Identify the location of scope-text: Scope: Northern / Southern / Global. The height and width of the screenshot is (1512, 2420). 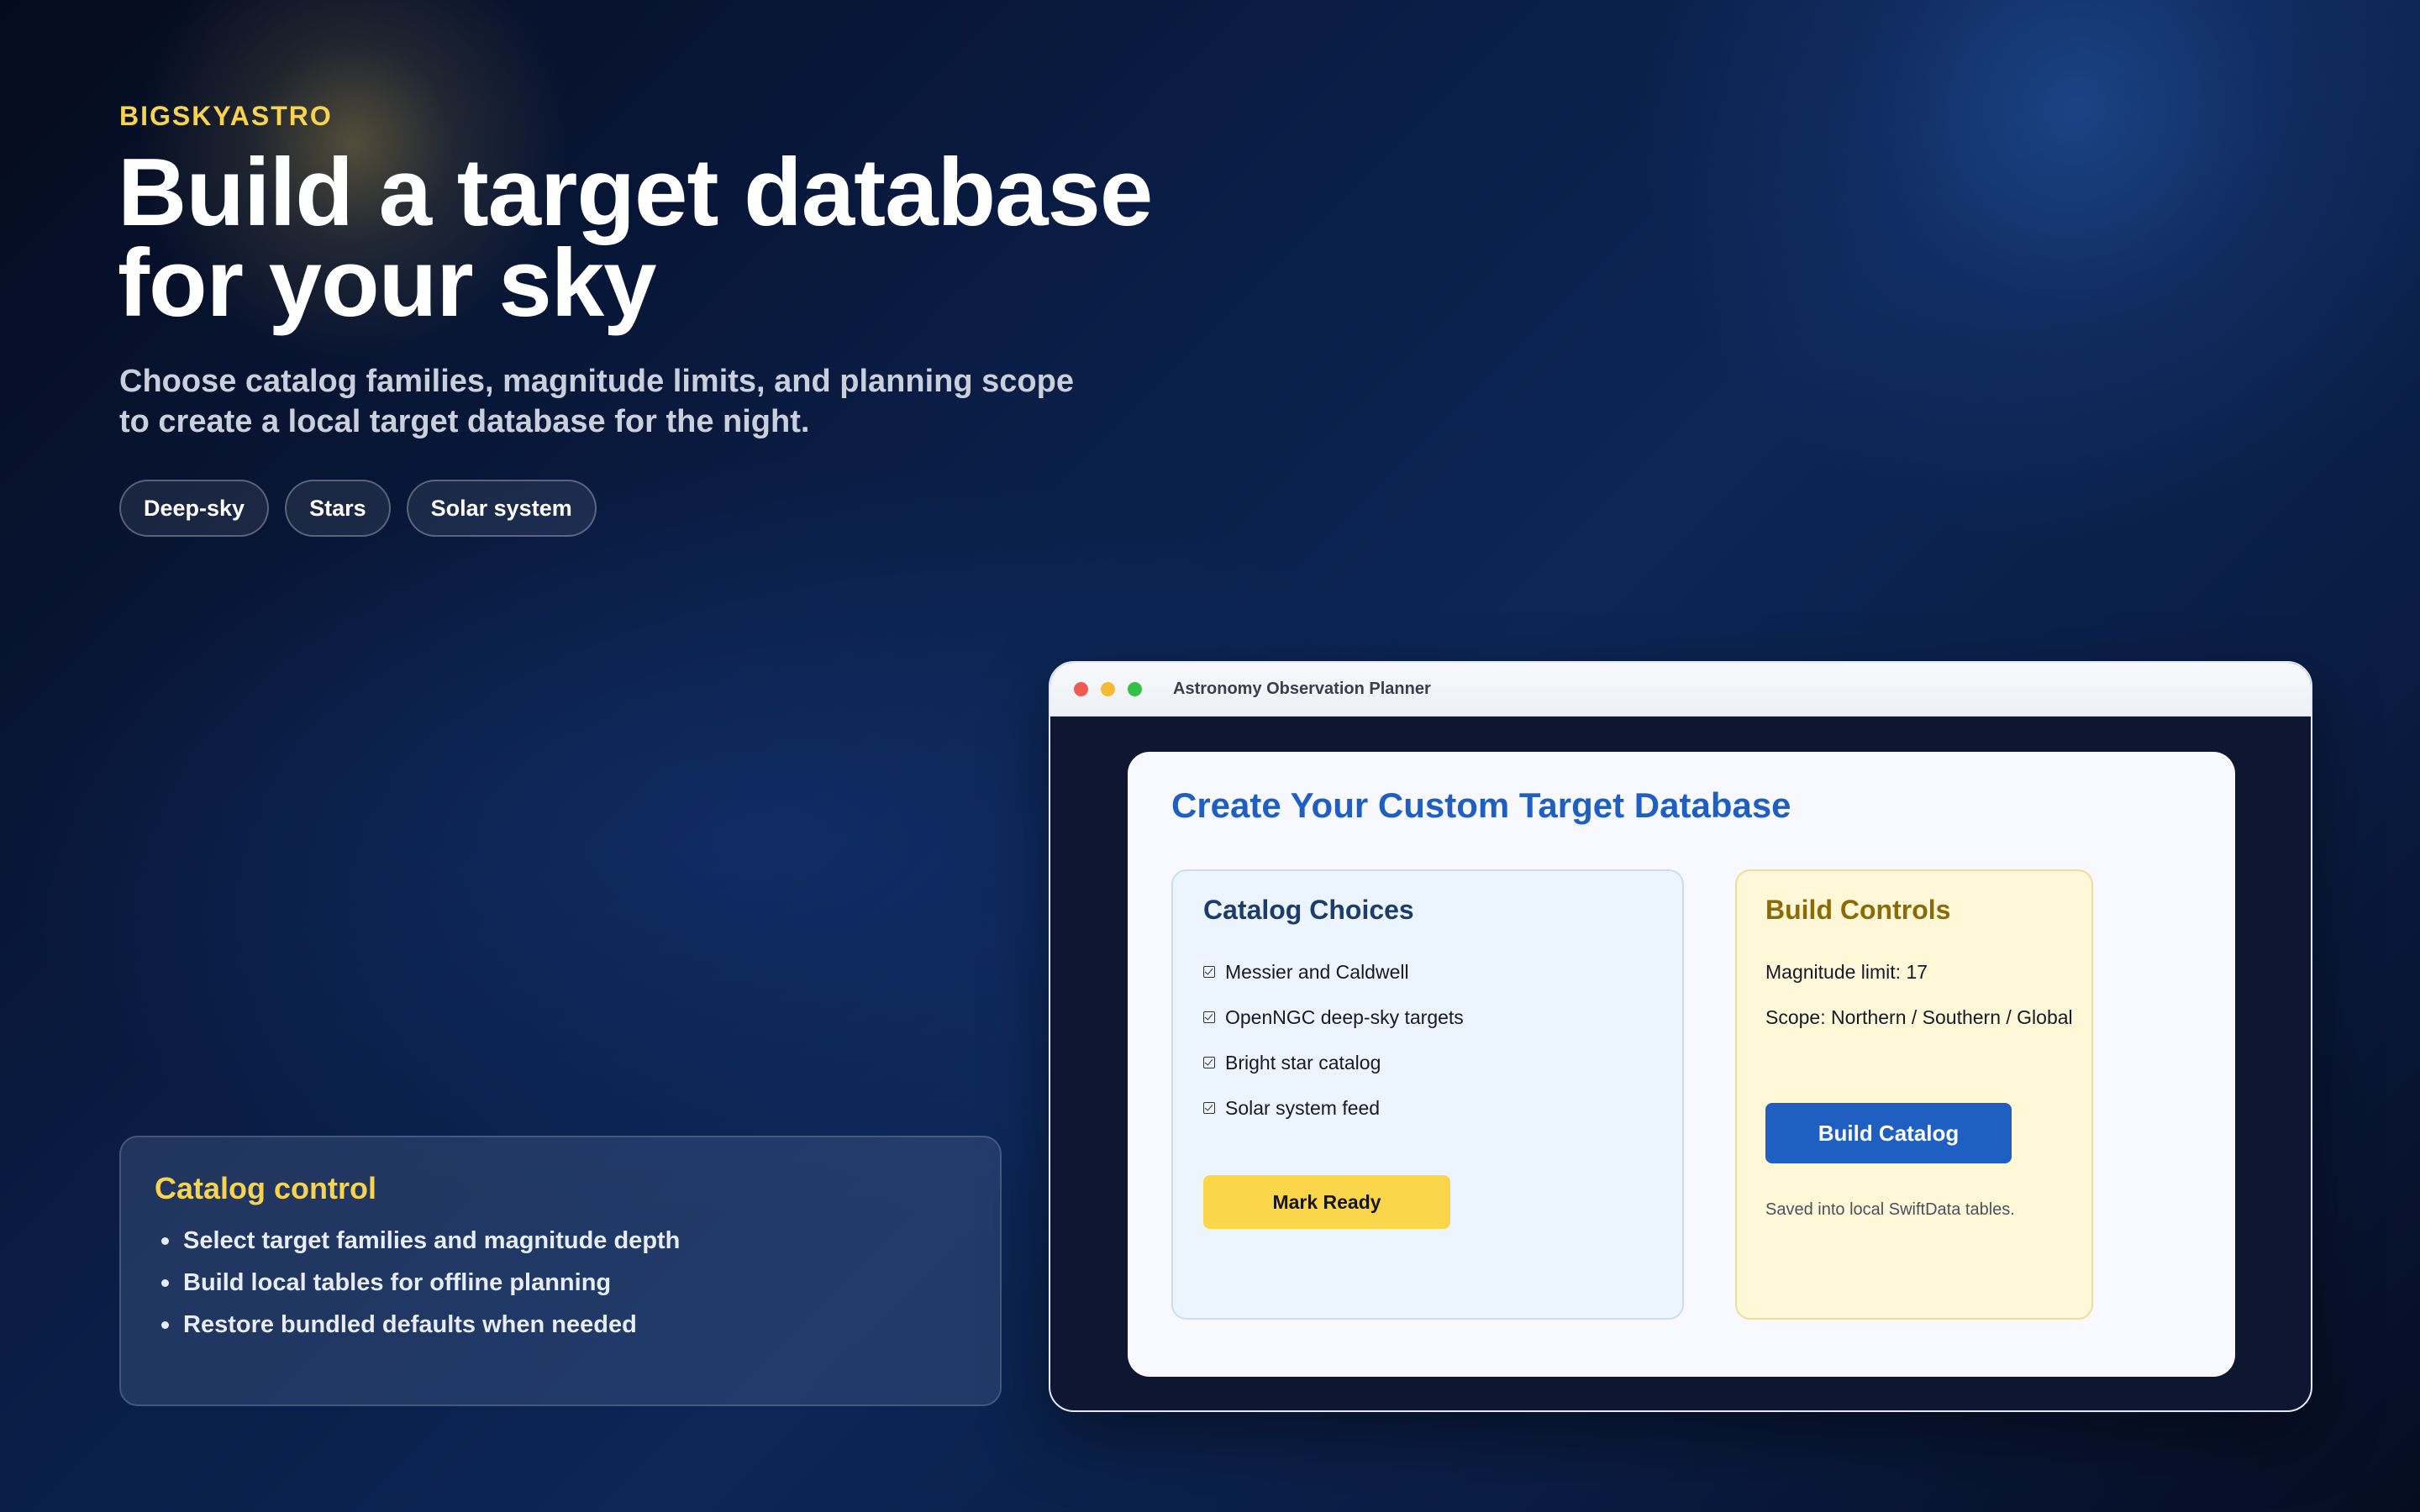
(1919, 1016).